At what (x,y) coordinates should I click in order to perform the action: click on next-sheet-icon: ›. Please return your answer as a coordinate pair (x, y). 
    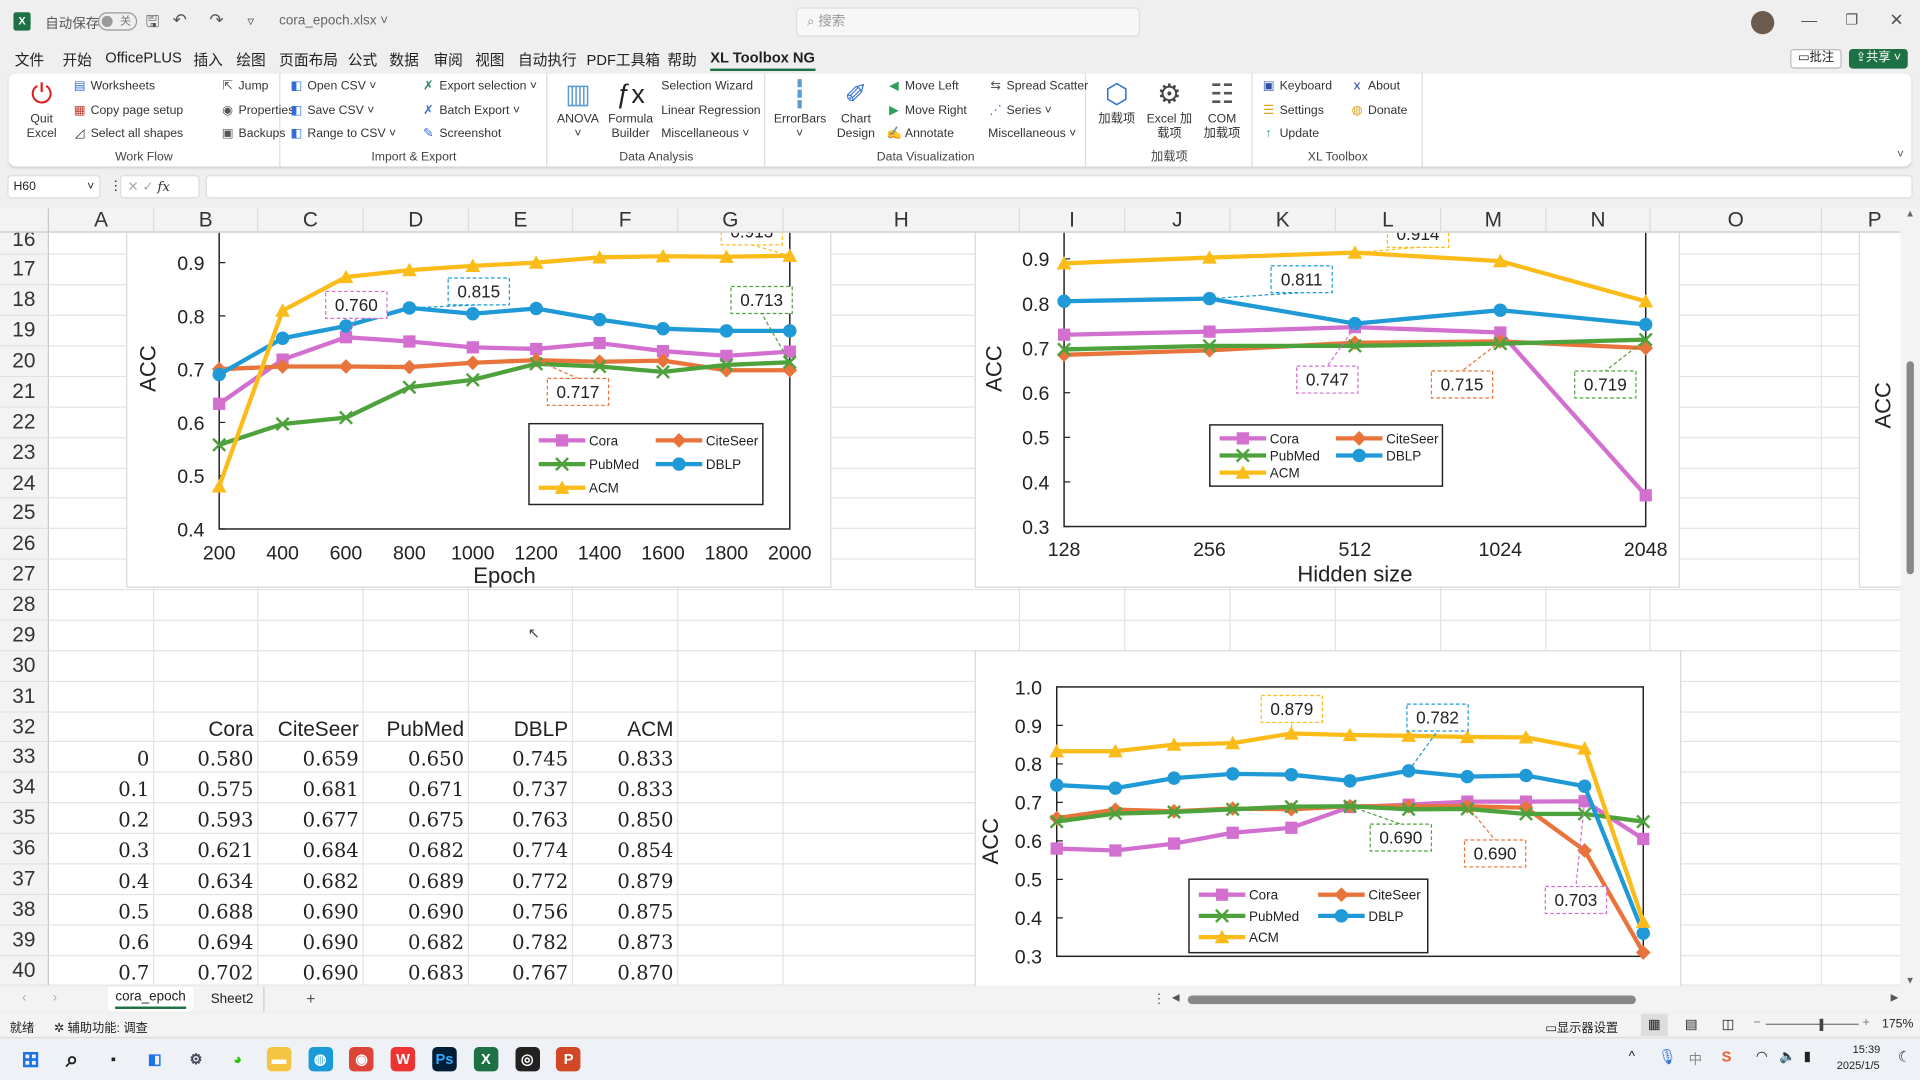
    Looking at the image, I should click on (55, 998).